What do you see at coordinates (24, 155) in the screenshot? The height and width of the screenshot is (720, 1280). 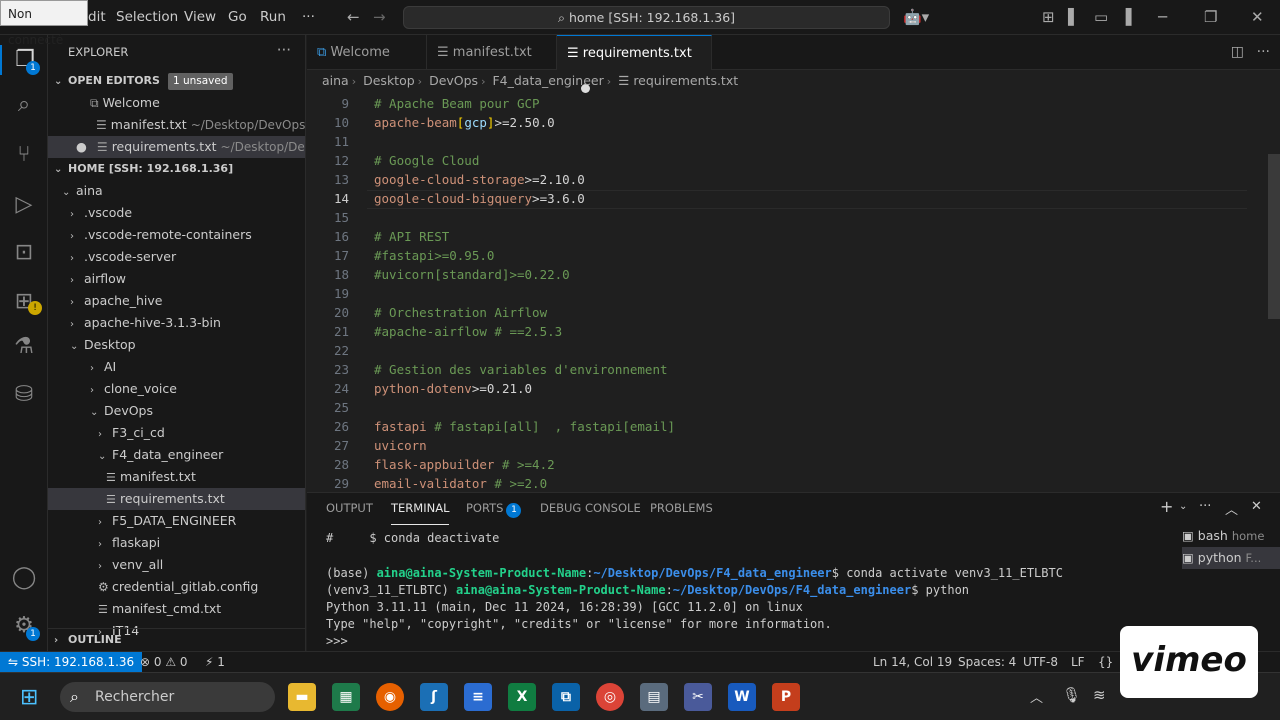 I see `source-control-icon: ⑂` at bounding box center [24, 155].